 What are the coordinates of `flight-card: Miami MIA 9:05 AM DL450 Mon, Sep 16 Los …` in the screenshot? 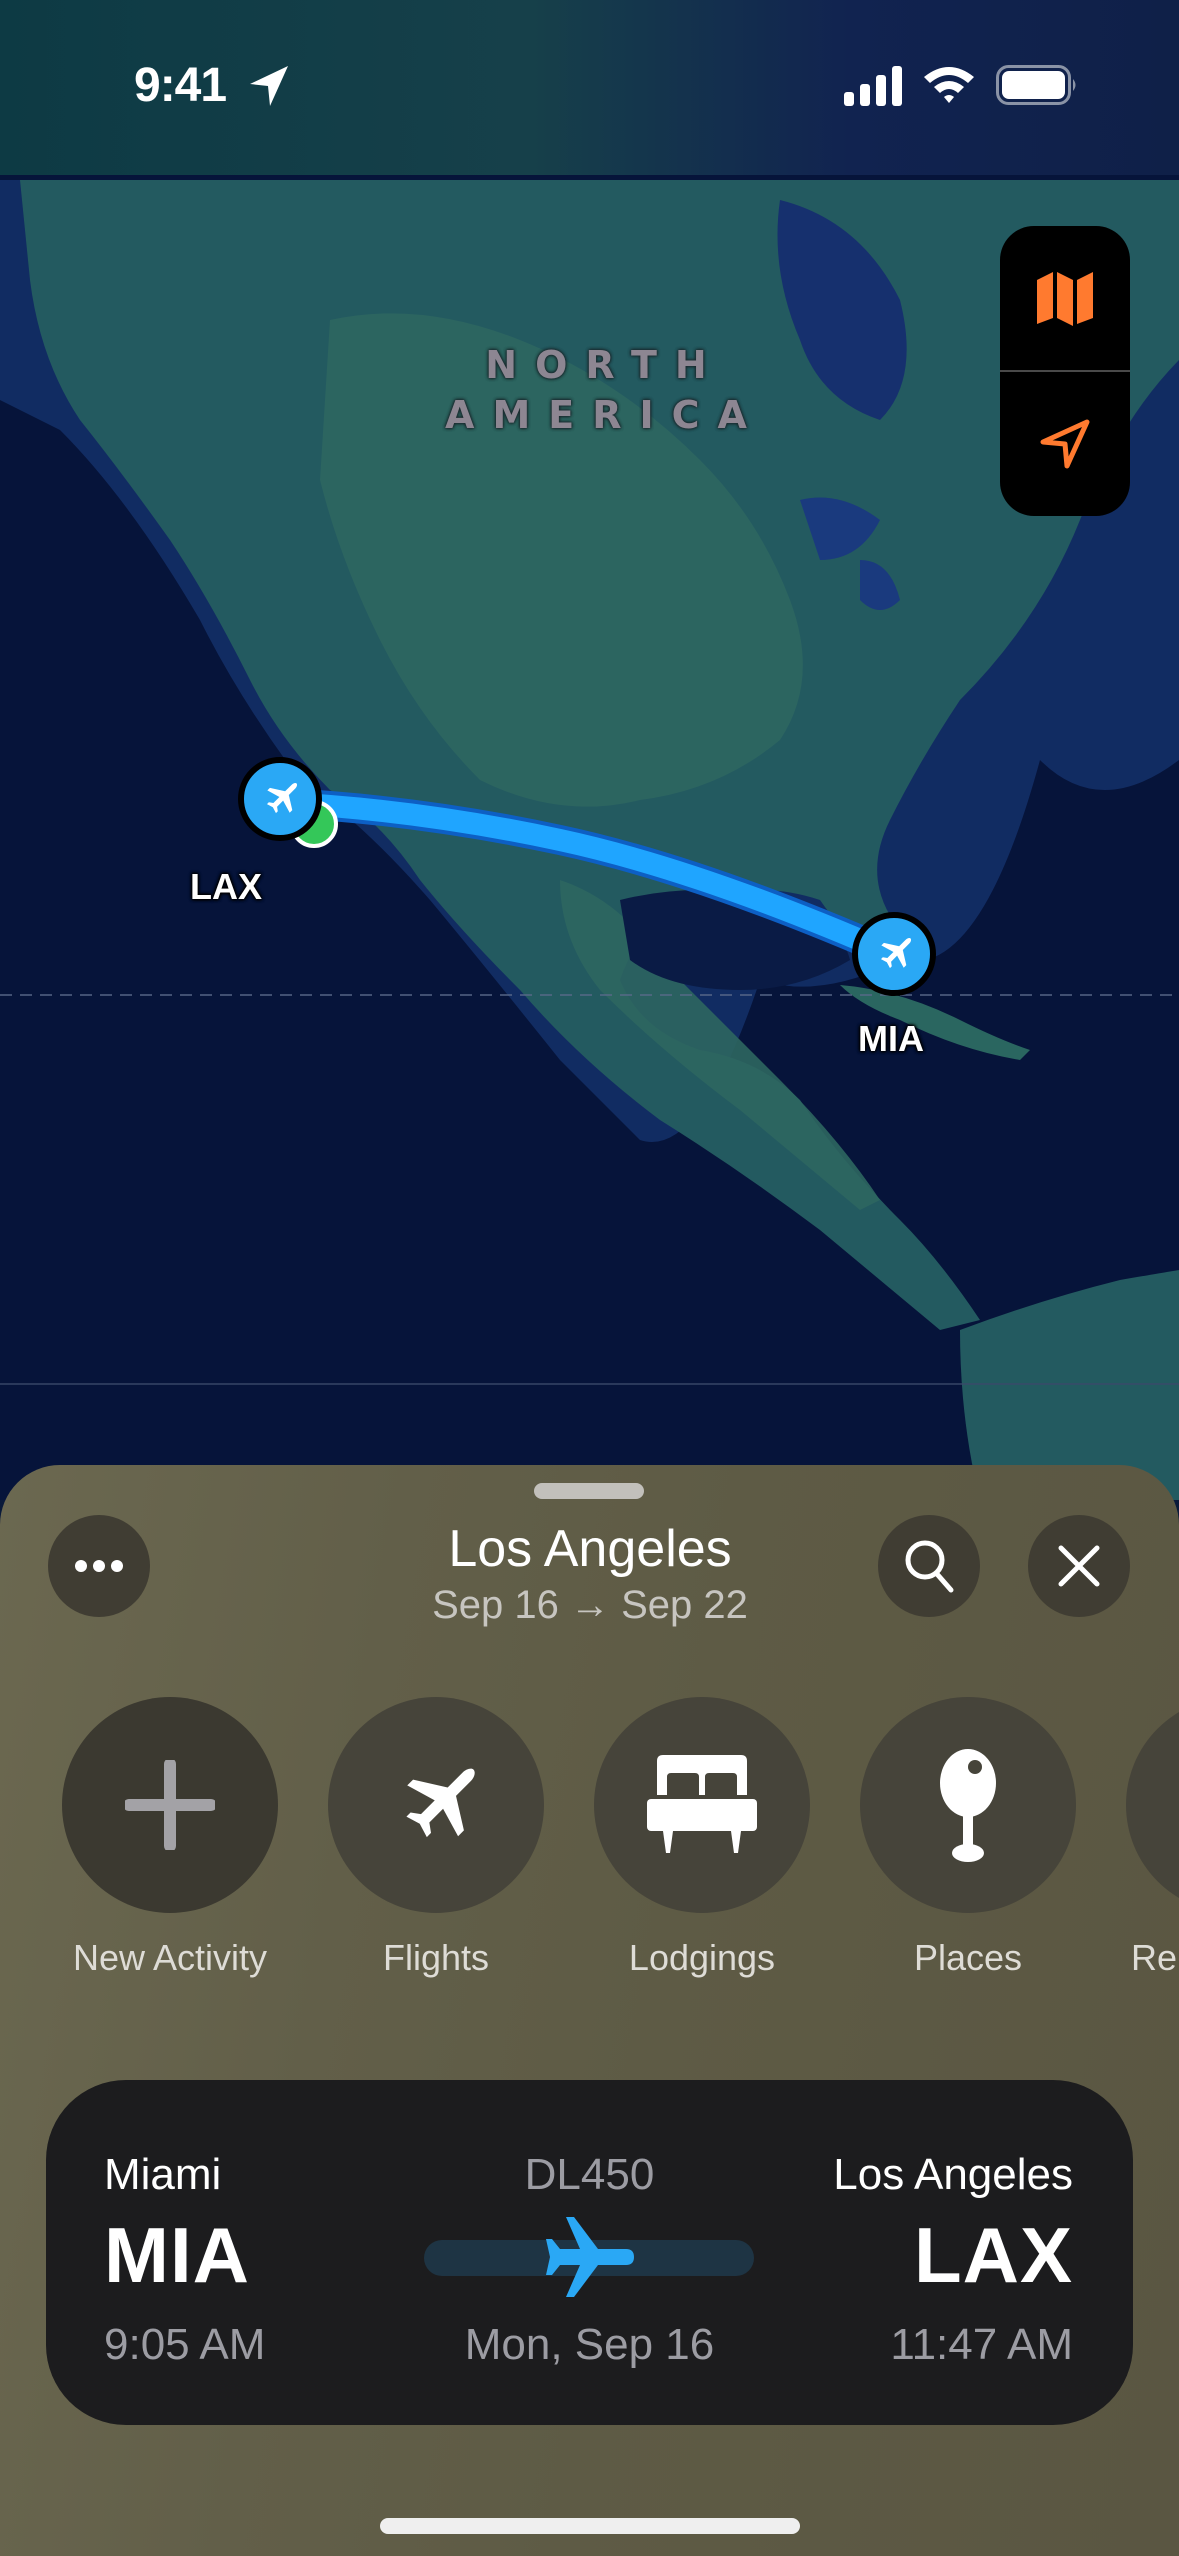 It's located at (589, 2252).